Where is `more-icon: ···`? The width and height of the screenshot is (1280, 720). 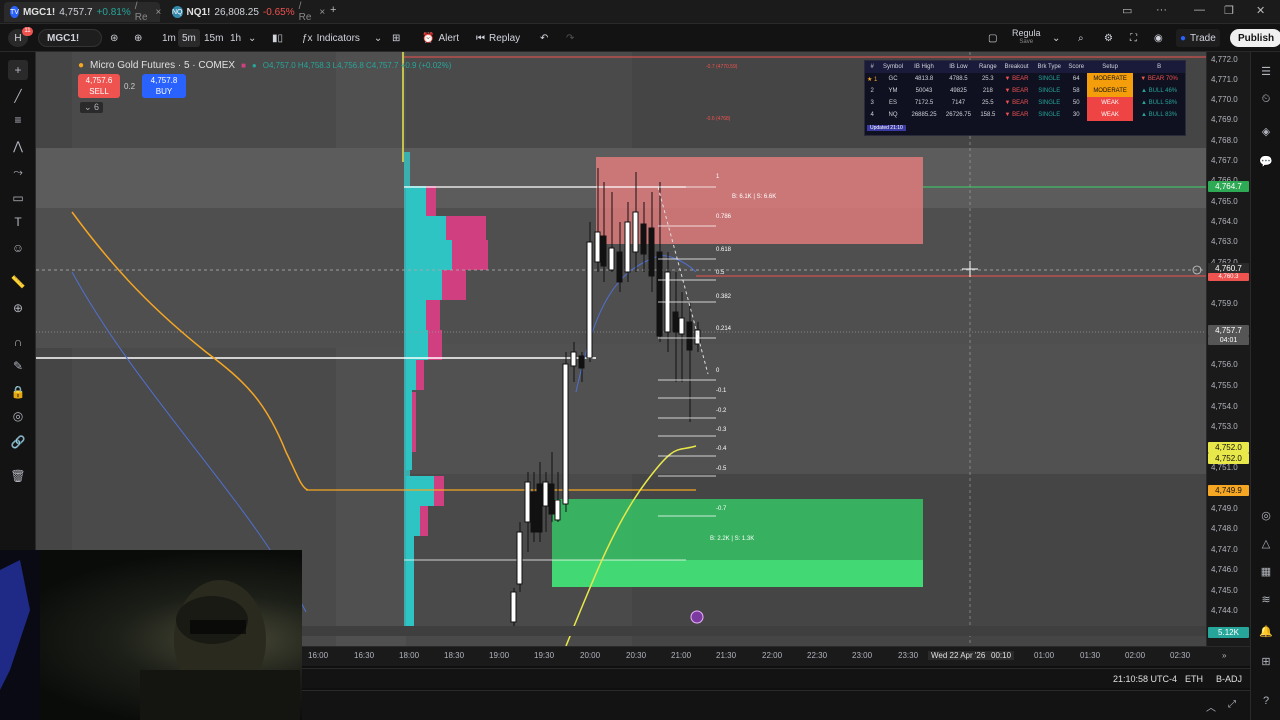 more-icon: ··· is located at coordinates (1161, 10).